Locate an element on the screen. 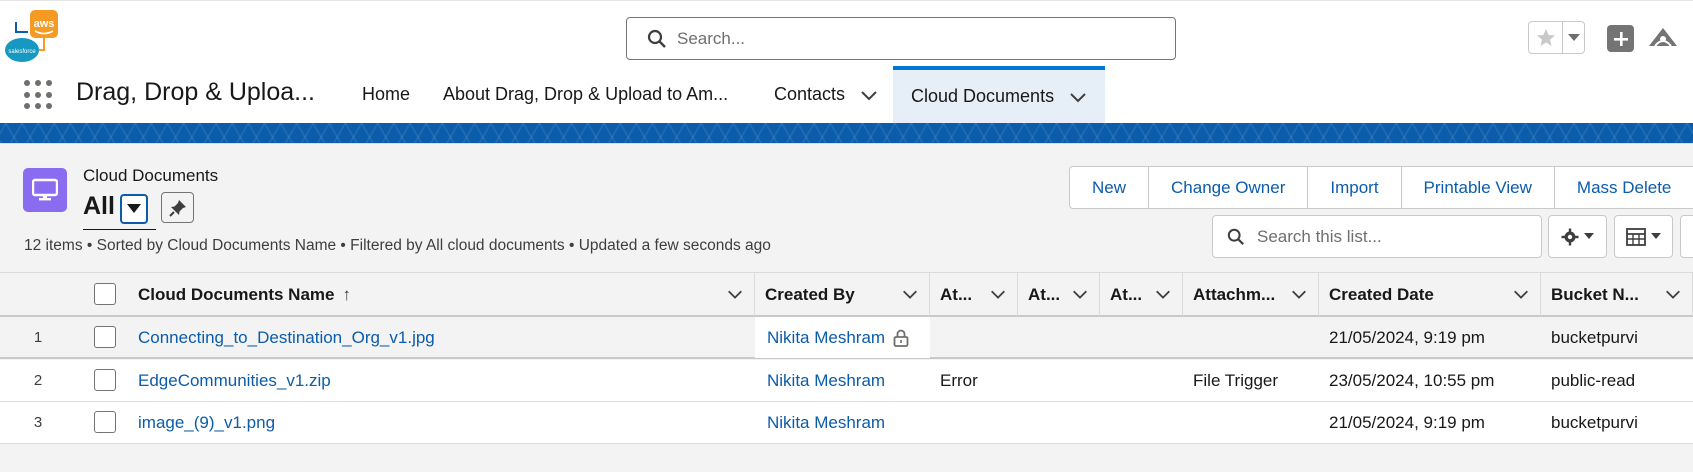 This screenshot has width=1693, height=472. mass-delete-button: Mass Delete is located at coordinates (1623, 187).